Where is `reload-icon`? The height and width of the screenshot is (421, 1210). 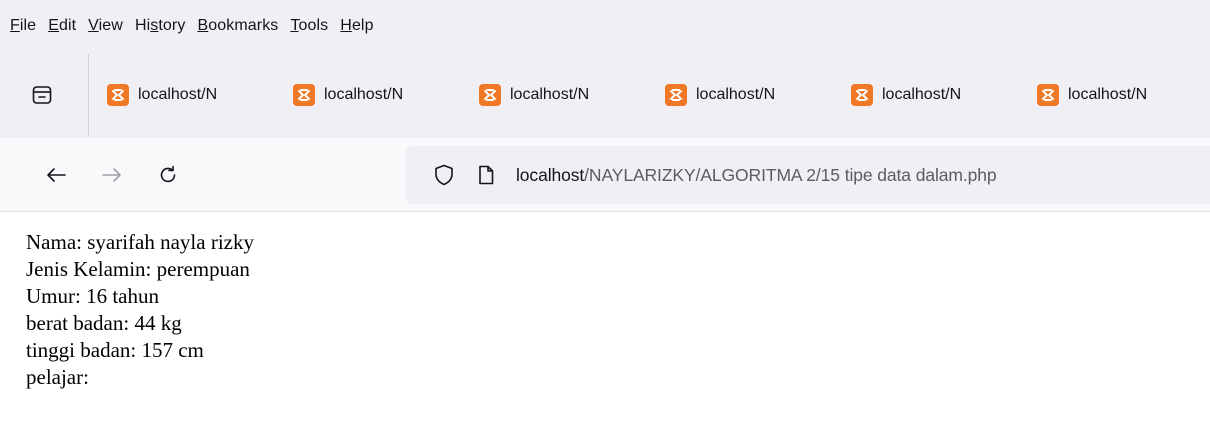
reload-icon is located at coordinates (168, 173).